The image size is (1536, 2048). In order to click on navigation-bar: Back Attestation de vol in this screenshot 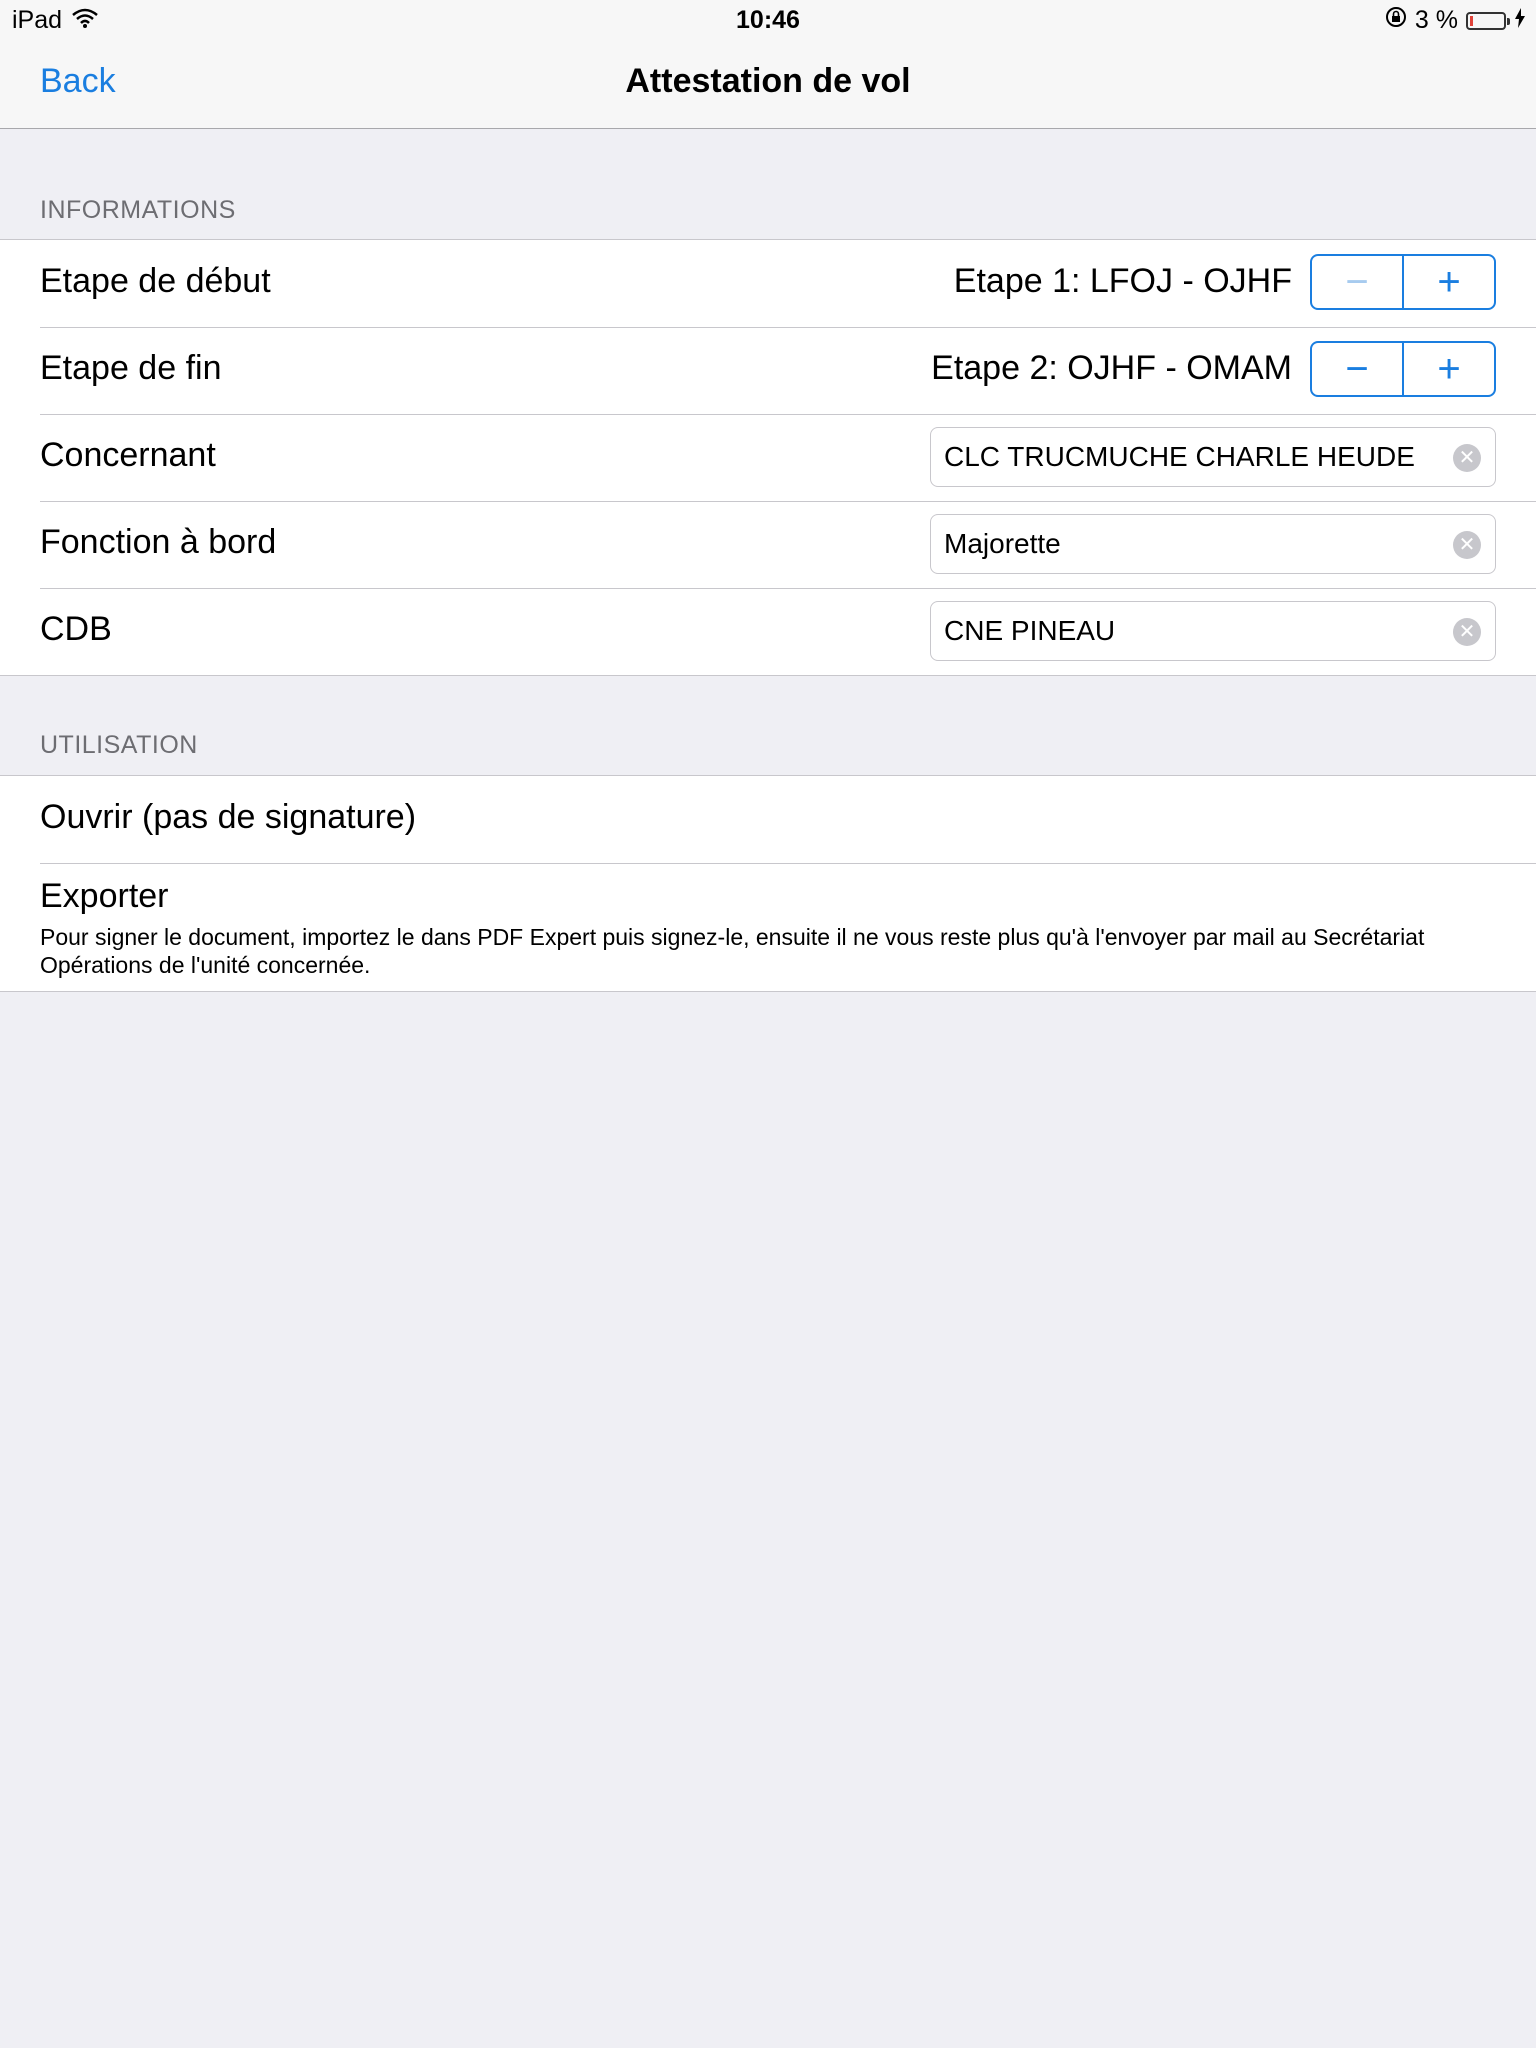, I will do `click(768, 84)`.